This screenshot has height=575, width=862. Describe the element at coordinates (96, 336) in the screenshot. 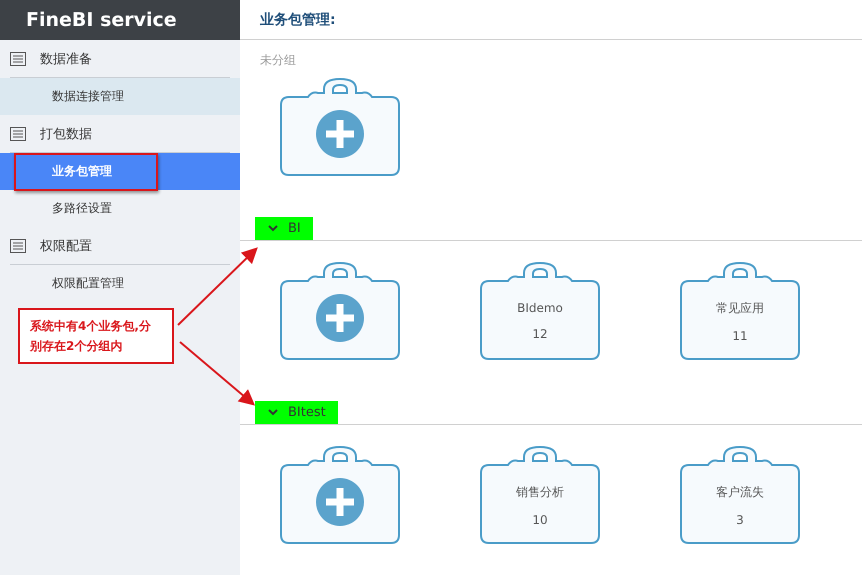

I see `annotation-note: 系统中有4个业务包,分别存在2个分组内` at that location.